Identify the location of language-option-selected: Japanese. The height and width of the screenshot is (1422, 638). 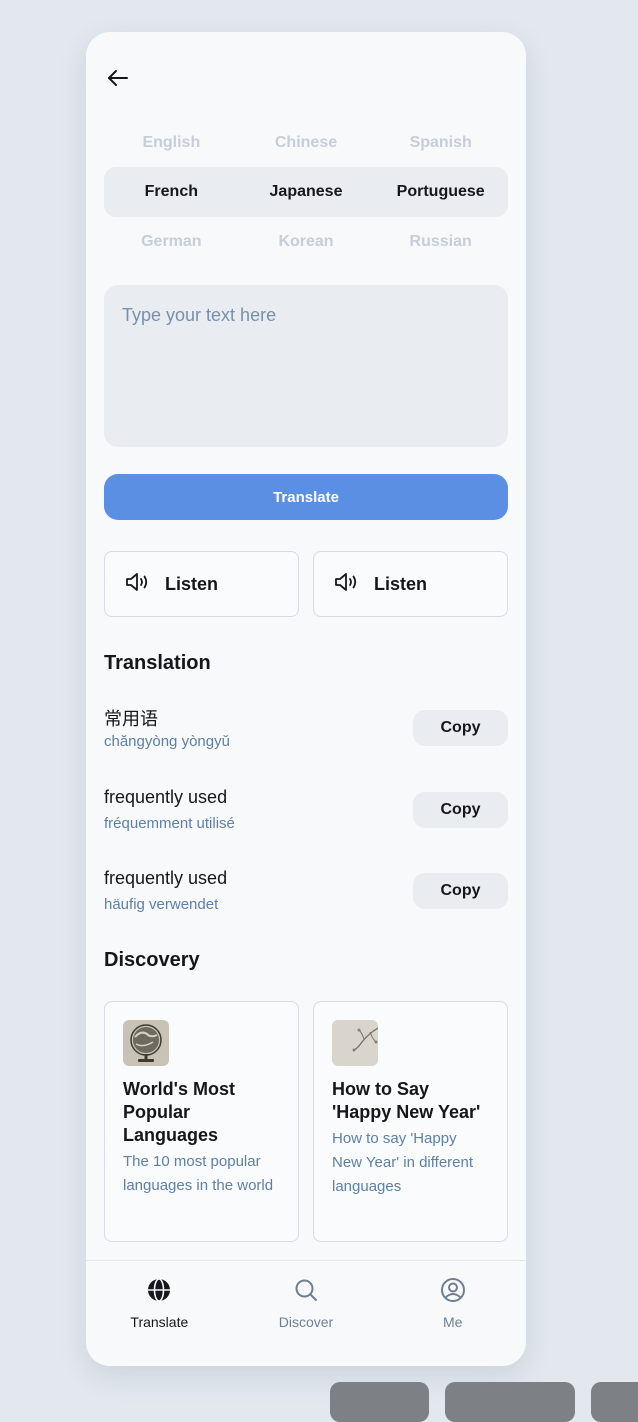
(306, 192).